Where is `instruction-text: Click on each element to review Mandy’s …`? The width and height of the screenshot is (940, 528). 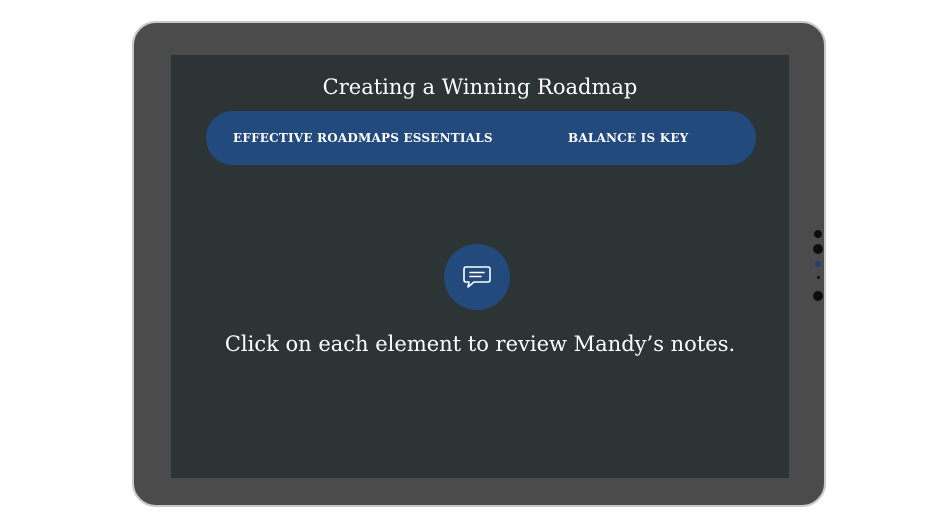 instruction-text: Click on each element to review Mandy’s … is located at coordinates (480, 344).